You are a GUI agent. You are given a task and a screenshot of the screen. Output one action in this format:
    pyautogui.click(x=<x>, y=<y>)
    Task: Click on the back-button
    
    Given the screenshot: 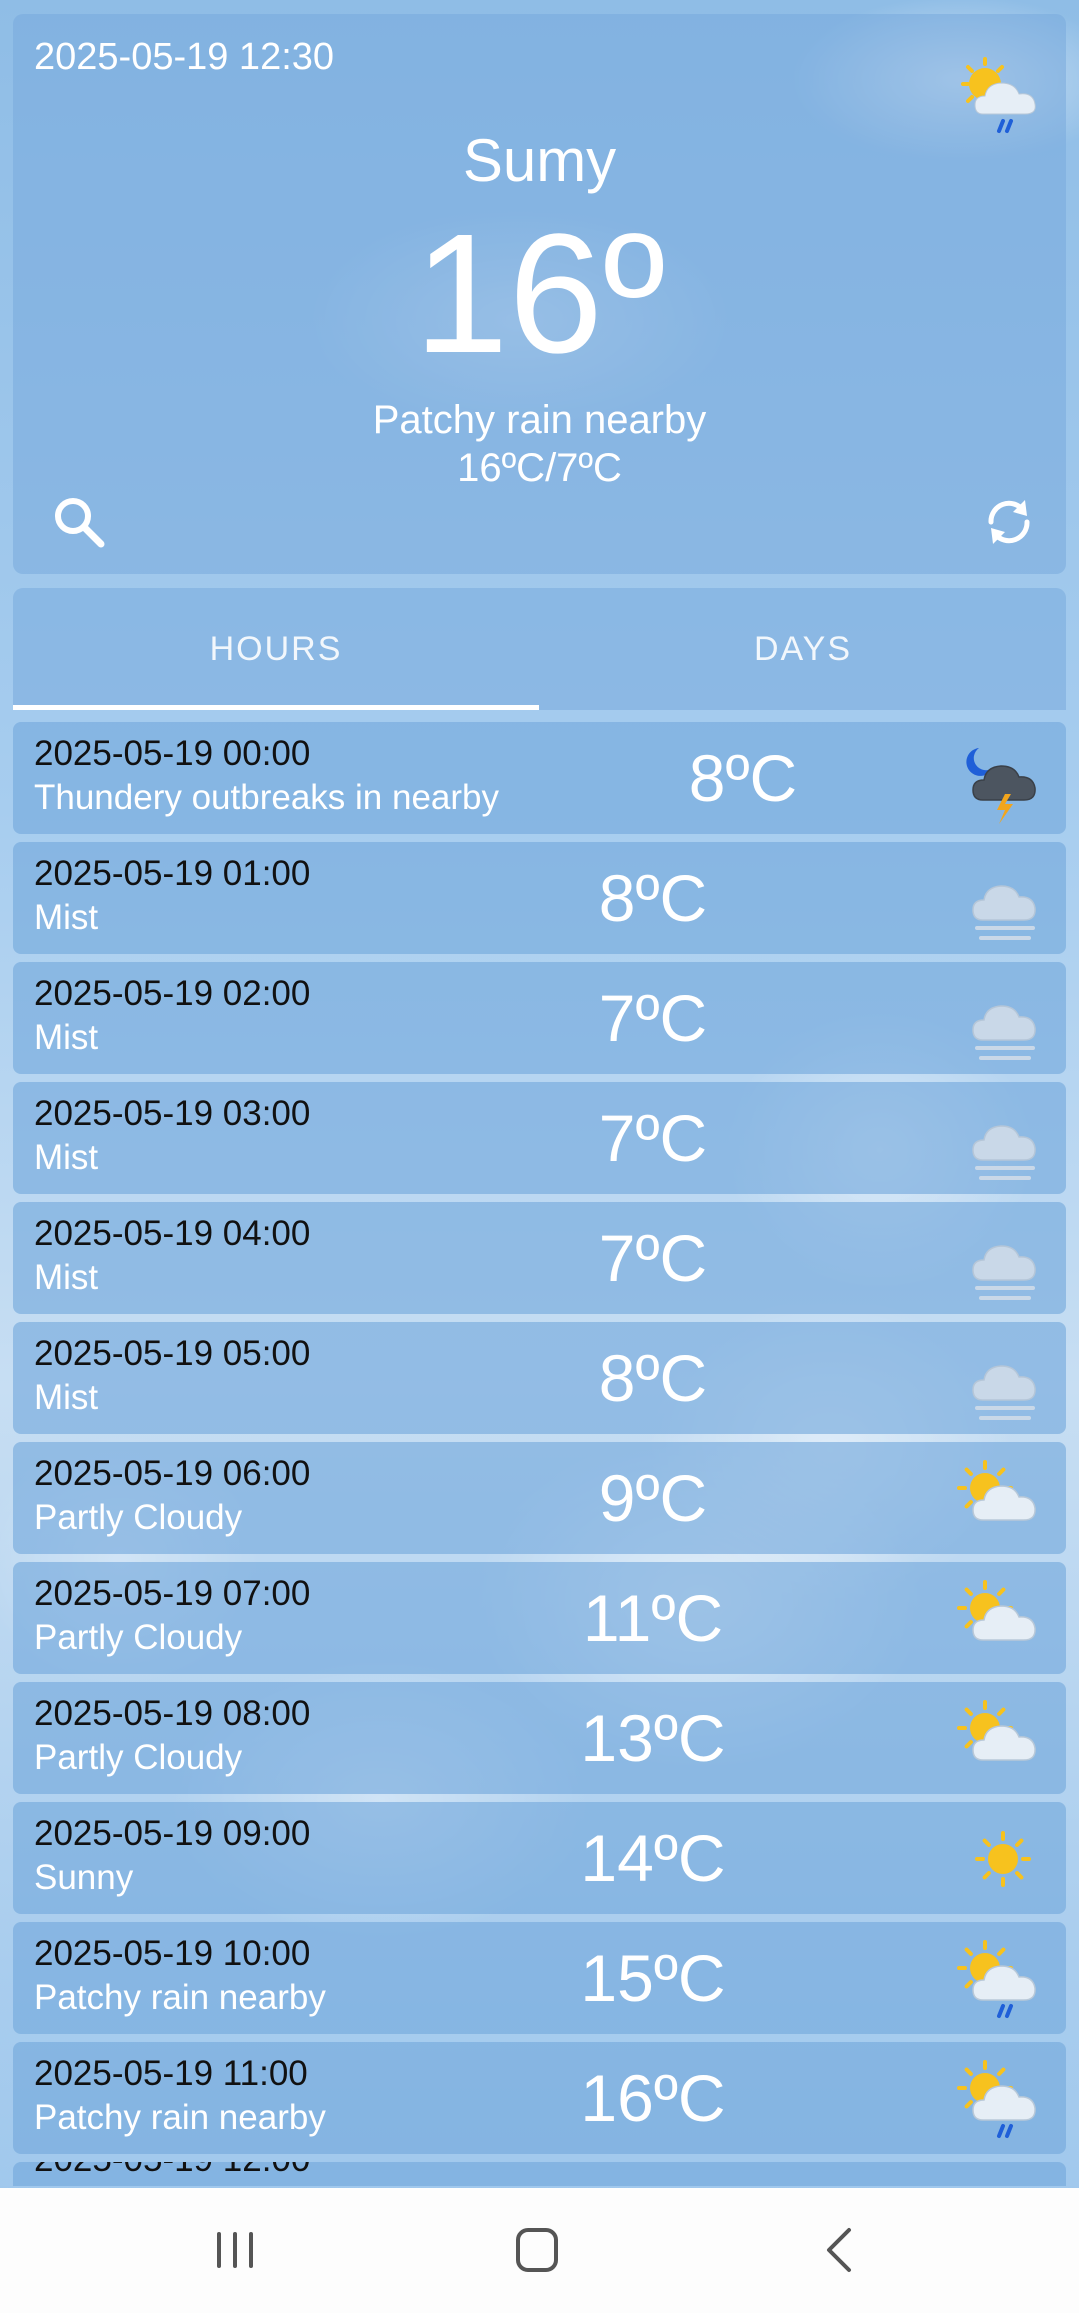 What is the action you would take?
    pyautogui.click(x=840, y=2250)
    